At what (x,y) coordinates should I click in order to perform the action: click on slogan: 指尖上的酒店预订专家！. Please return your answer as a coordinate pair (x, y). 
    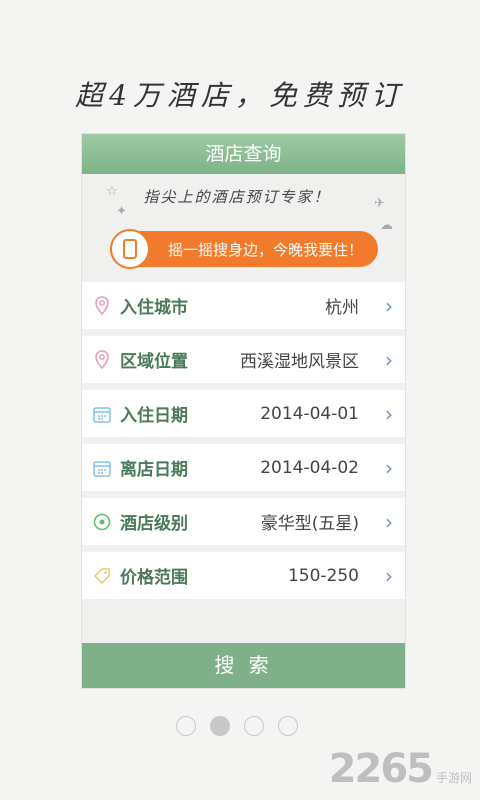
    Looking at the image, I should click on (237, 197).